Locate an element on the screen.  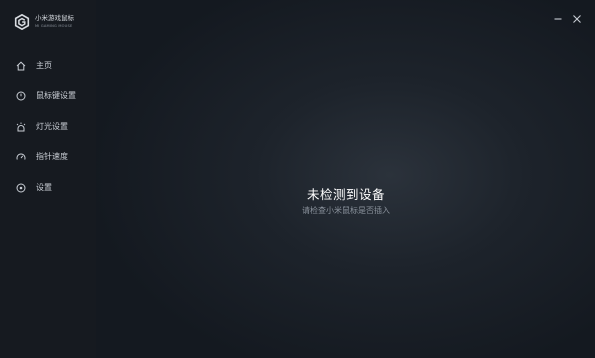
sidebar-item-pointer-speed: 指针速度 is located at coordinates (48, 157).